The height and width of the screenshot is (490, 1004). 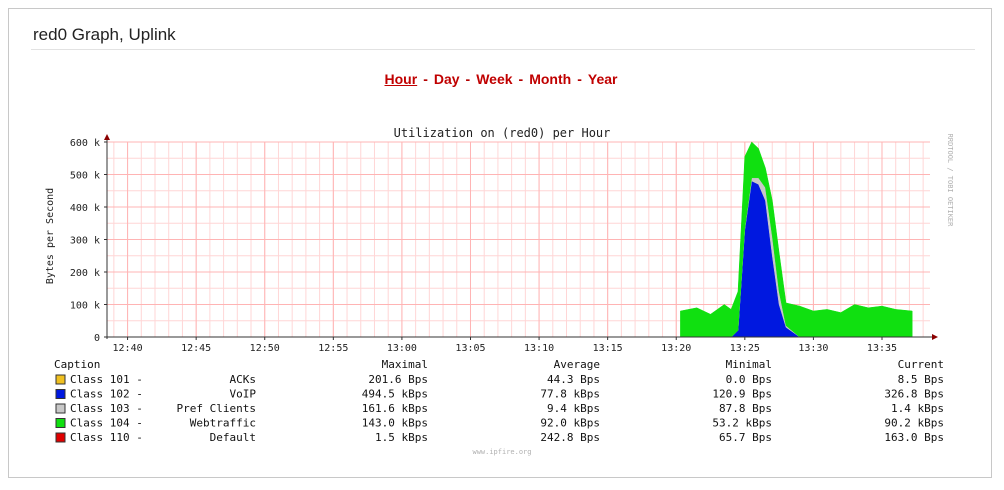 What do you see at coordinates (85, 241) in the screenshot?
I see `y-tick-label: 300 k` at bounding box center [85, 241].